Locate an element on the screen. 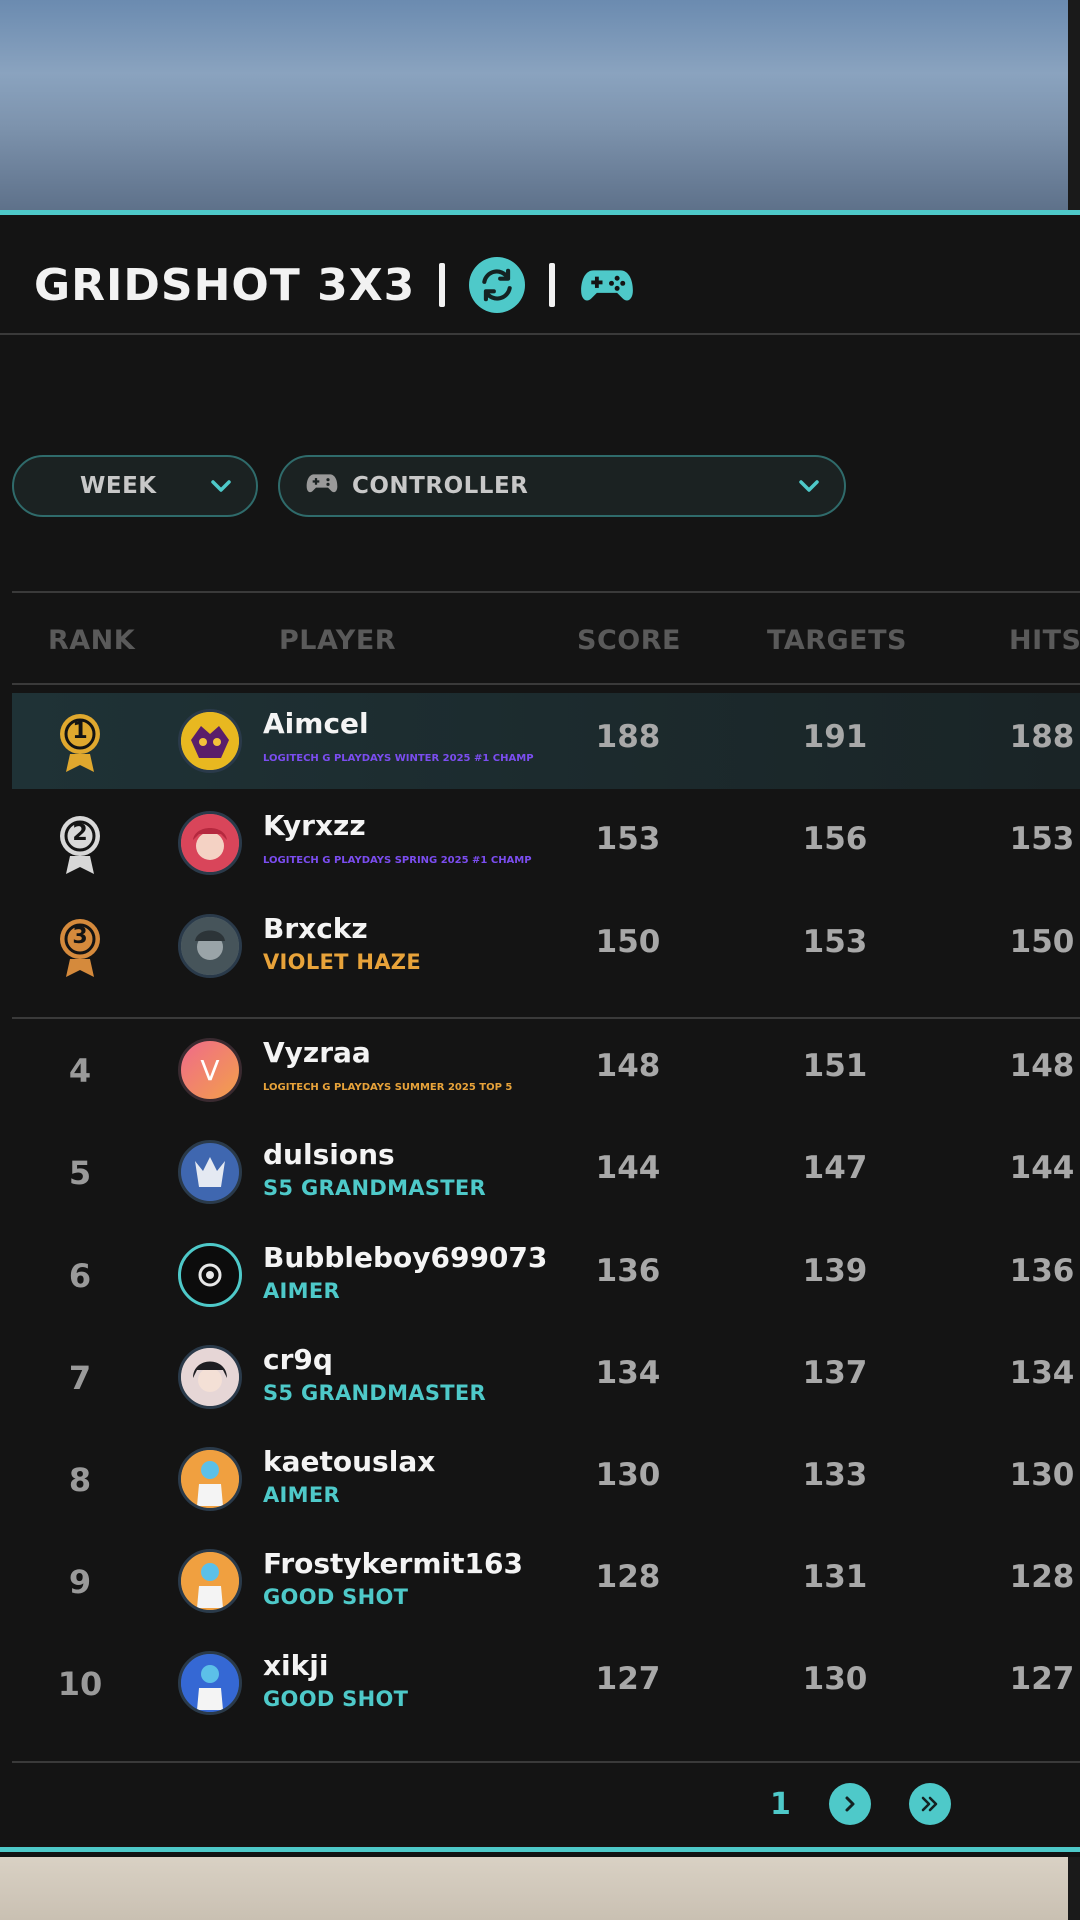 The image size is (1080, 1920). score-value: 128 is located at coordinates (628, 1577).